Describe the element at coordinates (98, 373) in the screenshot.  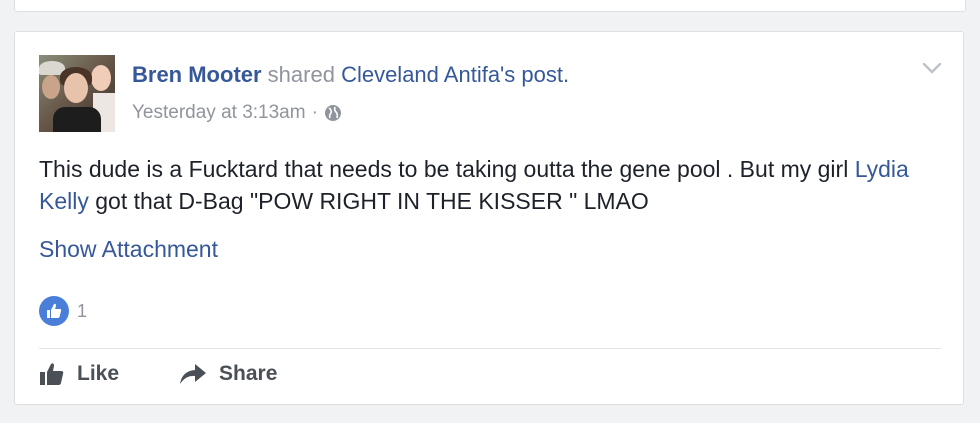
I see `like-label: Like` at that location.